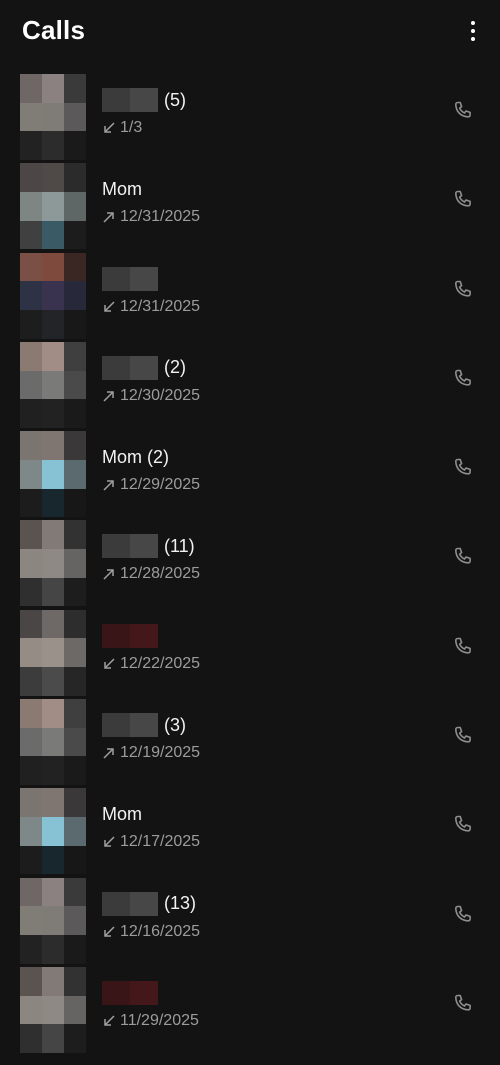 The width and height of the screenshot is (500, 1065). What do you see at coordinates (160, 842) in the screenshot?
I see `call-date: 12/17/2025` at bounding box center [160, 842].